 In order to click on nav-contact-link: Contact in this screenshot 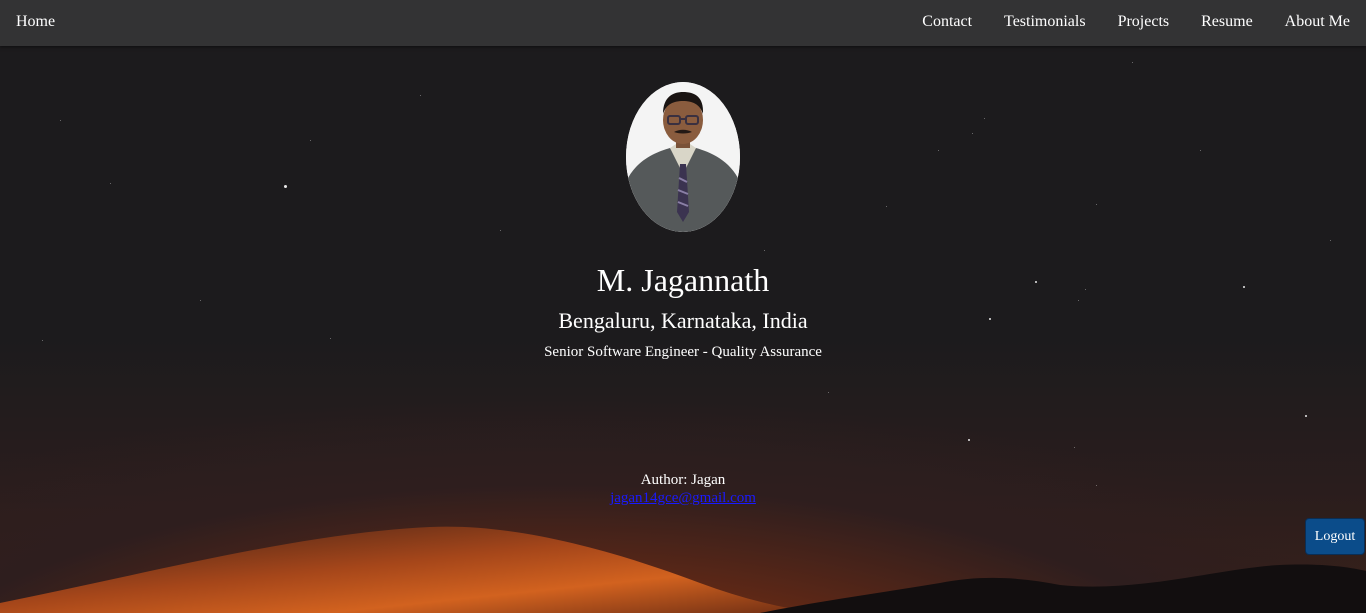, I will do `click(947, 22)`.